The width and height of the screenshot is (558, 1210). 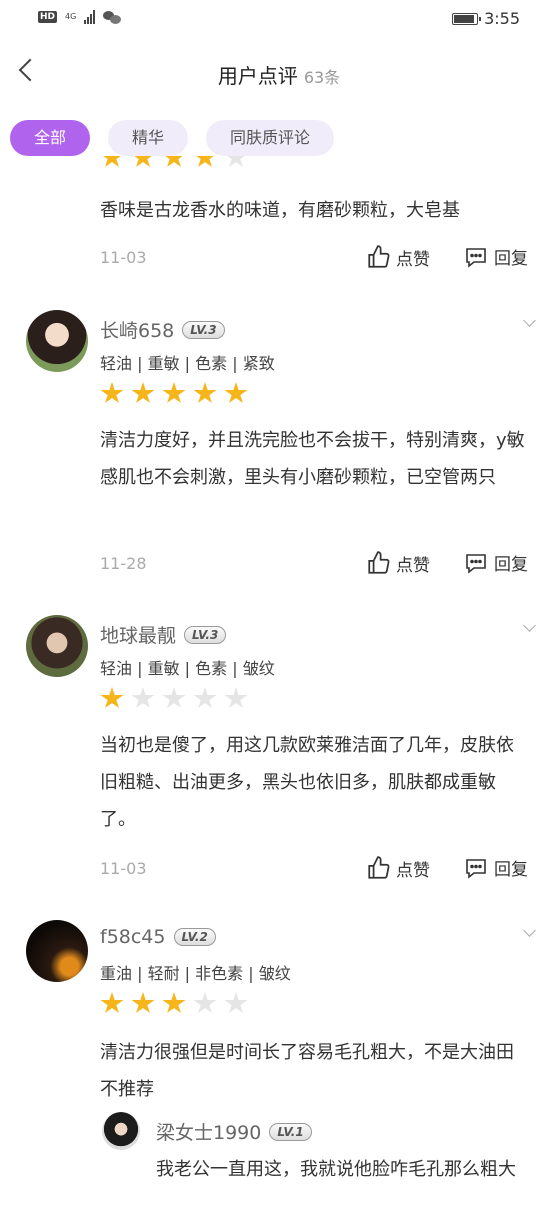 I want to click on level-badge: LV.2, so click(x=194, y=937).